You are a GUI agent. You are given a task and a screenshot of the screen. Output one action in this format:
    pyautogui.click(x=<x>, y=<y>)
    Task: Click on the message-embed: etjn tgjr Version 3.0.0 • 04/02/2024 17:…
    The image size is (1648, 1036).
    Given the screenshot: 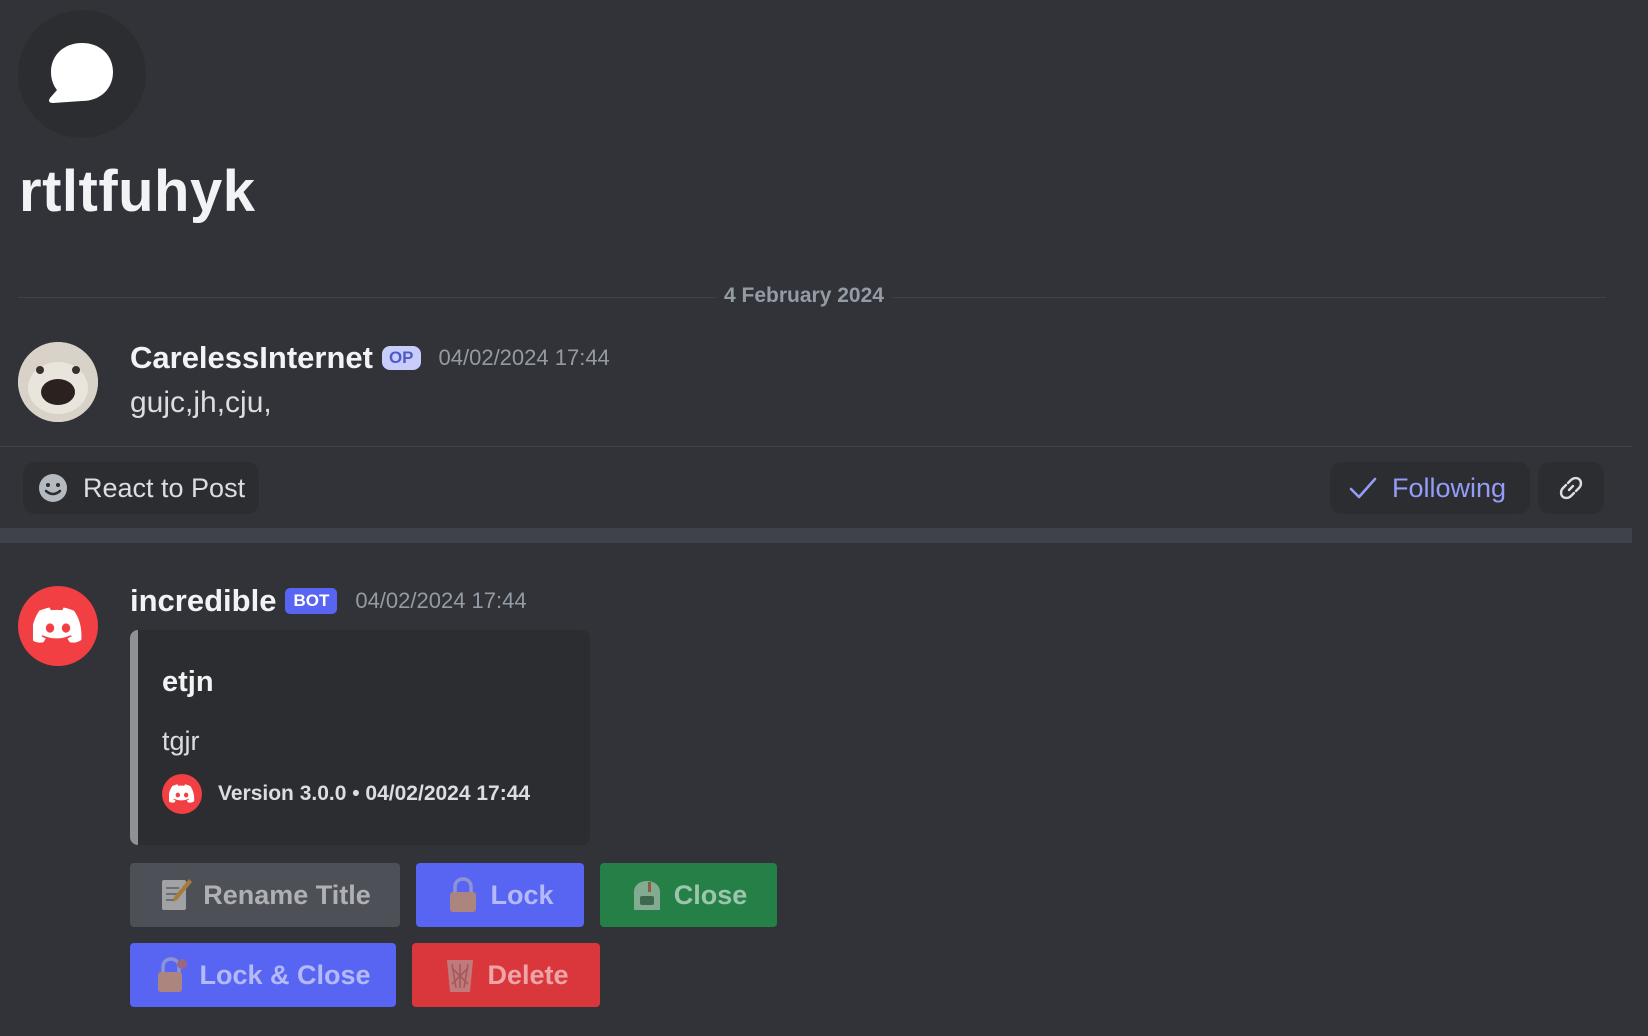 What is the action you would take?
    pyautogui.click(x=360, y=737)
    